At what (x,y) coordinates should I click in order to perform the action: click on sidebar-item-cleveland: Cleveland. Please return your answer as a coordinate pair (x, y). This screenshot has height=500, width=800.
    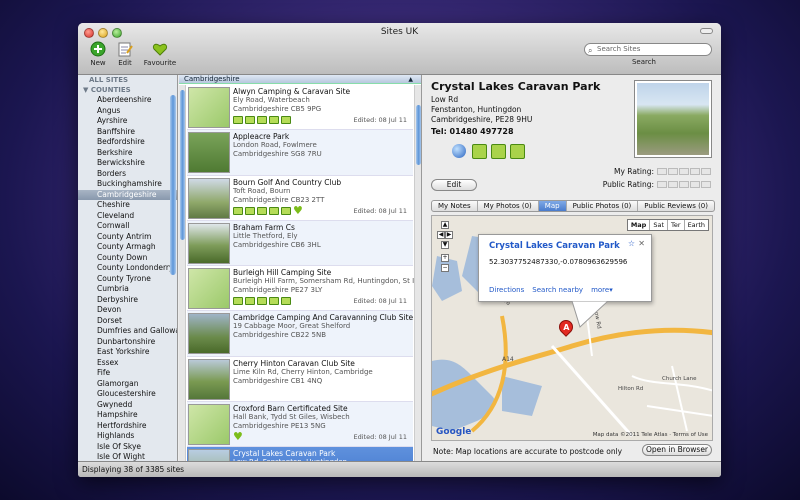
    Looking at the image, I should click on (127, 216).